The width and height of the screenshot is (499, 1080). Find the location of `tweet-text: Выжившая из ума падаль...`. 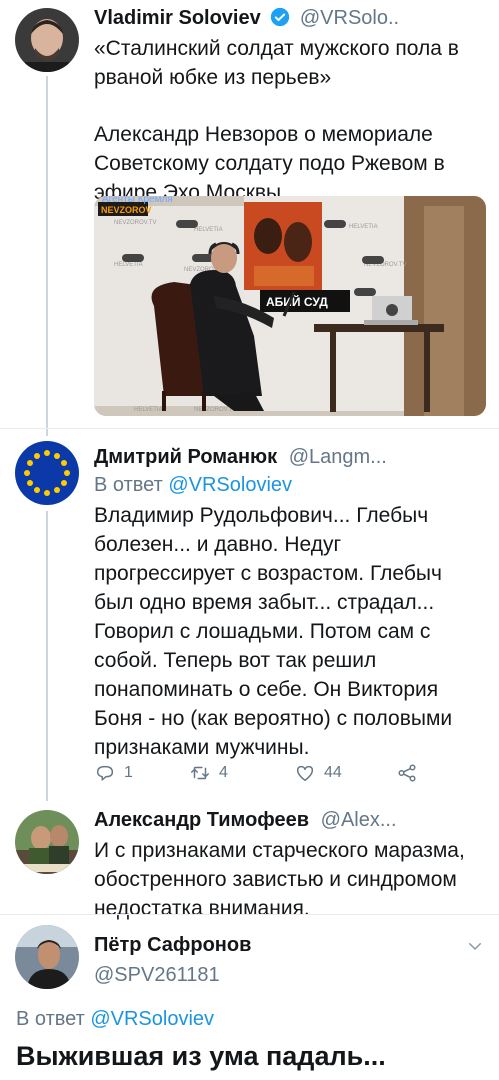

tweet-text: Выжившая из ума падаль... is located at coordinates (201, 1056).